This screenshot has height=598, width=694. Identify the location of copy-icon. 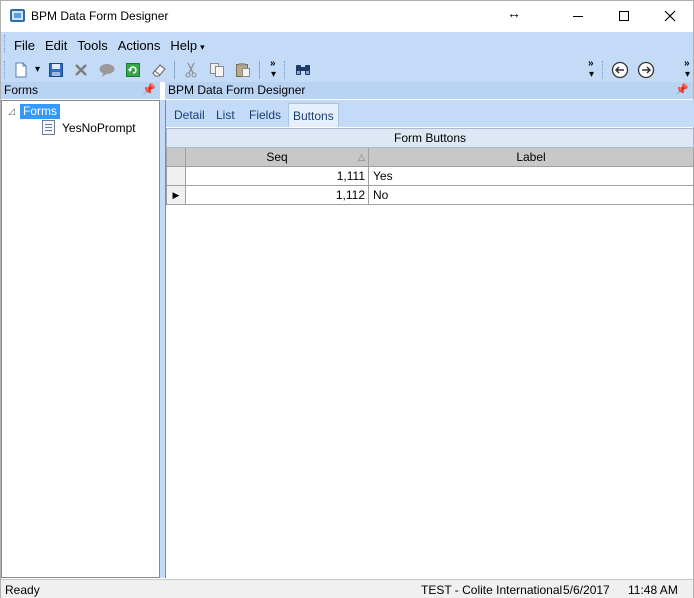
(217, 70).